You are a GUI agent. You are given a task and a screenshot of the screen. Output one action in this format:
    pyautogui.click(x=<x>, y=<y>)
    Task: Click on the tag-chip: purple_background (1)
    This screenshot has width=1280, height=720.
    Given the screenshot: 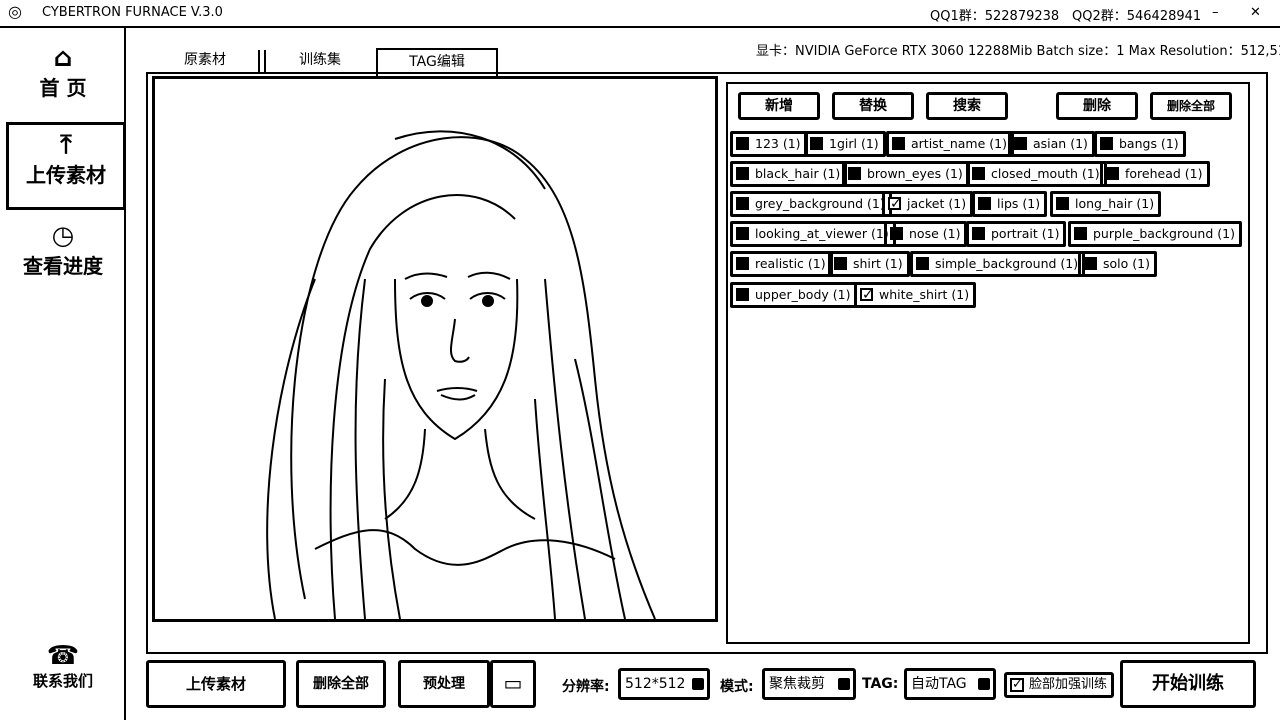 What is the action you would take?
    pyautogui.click(x=1155, y=234)
    